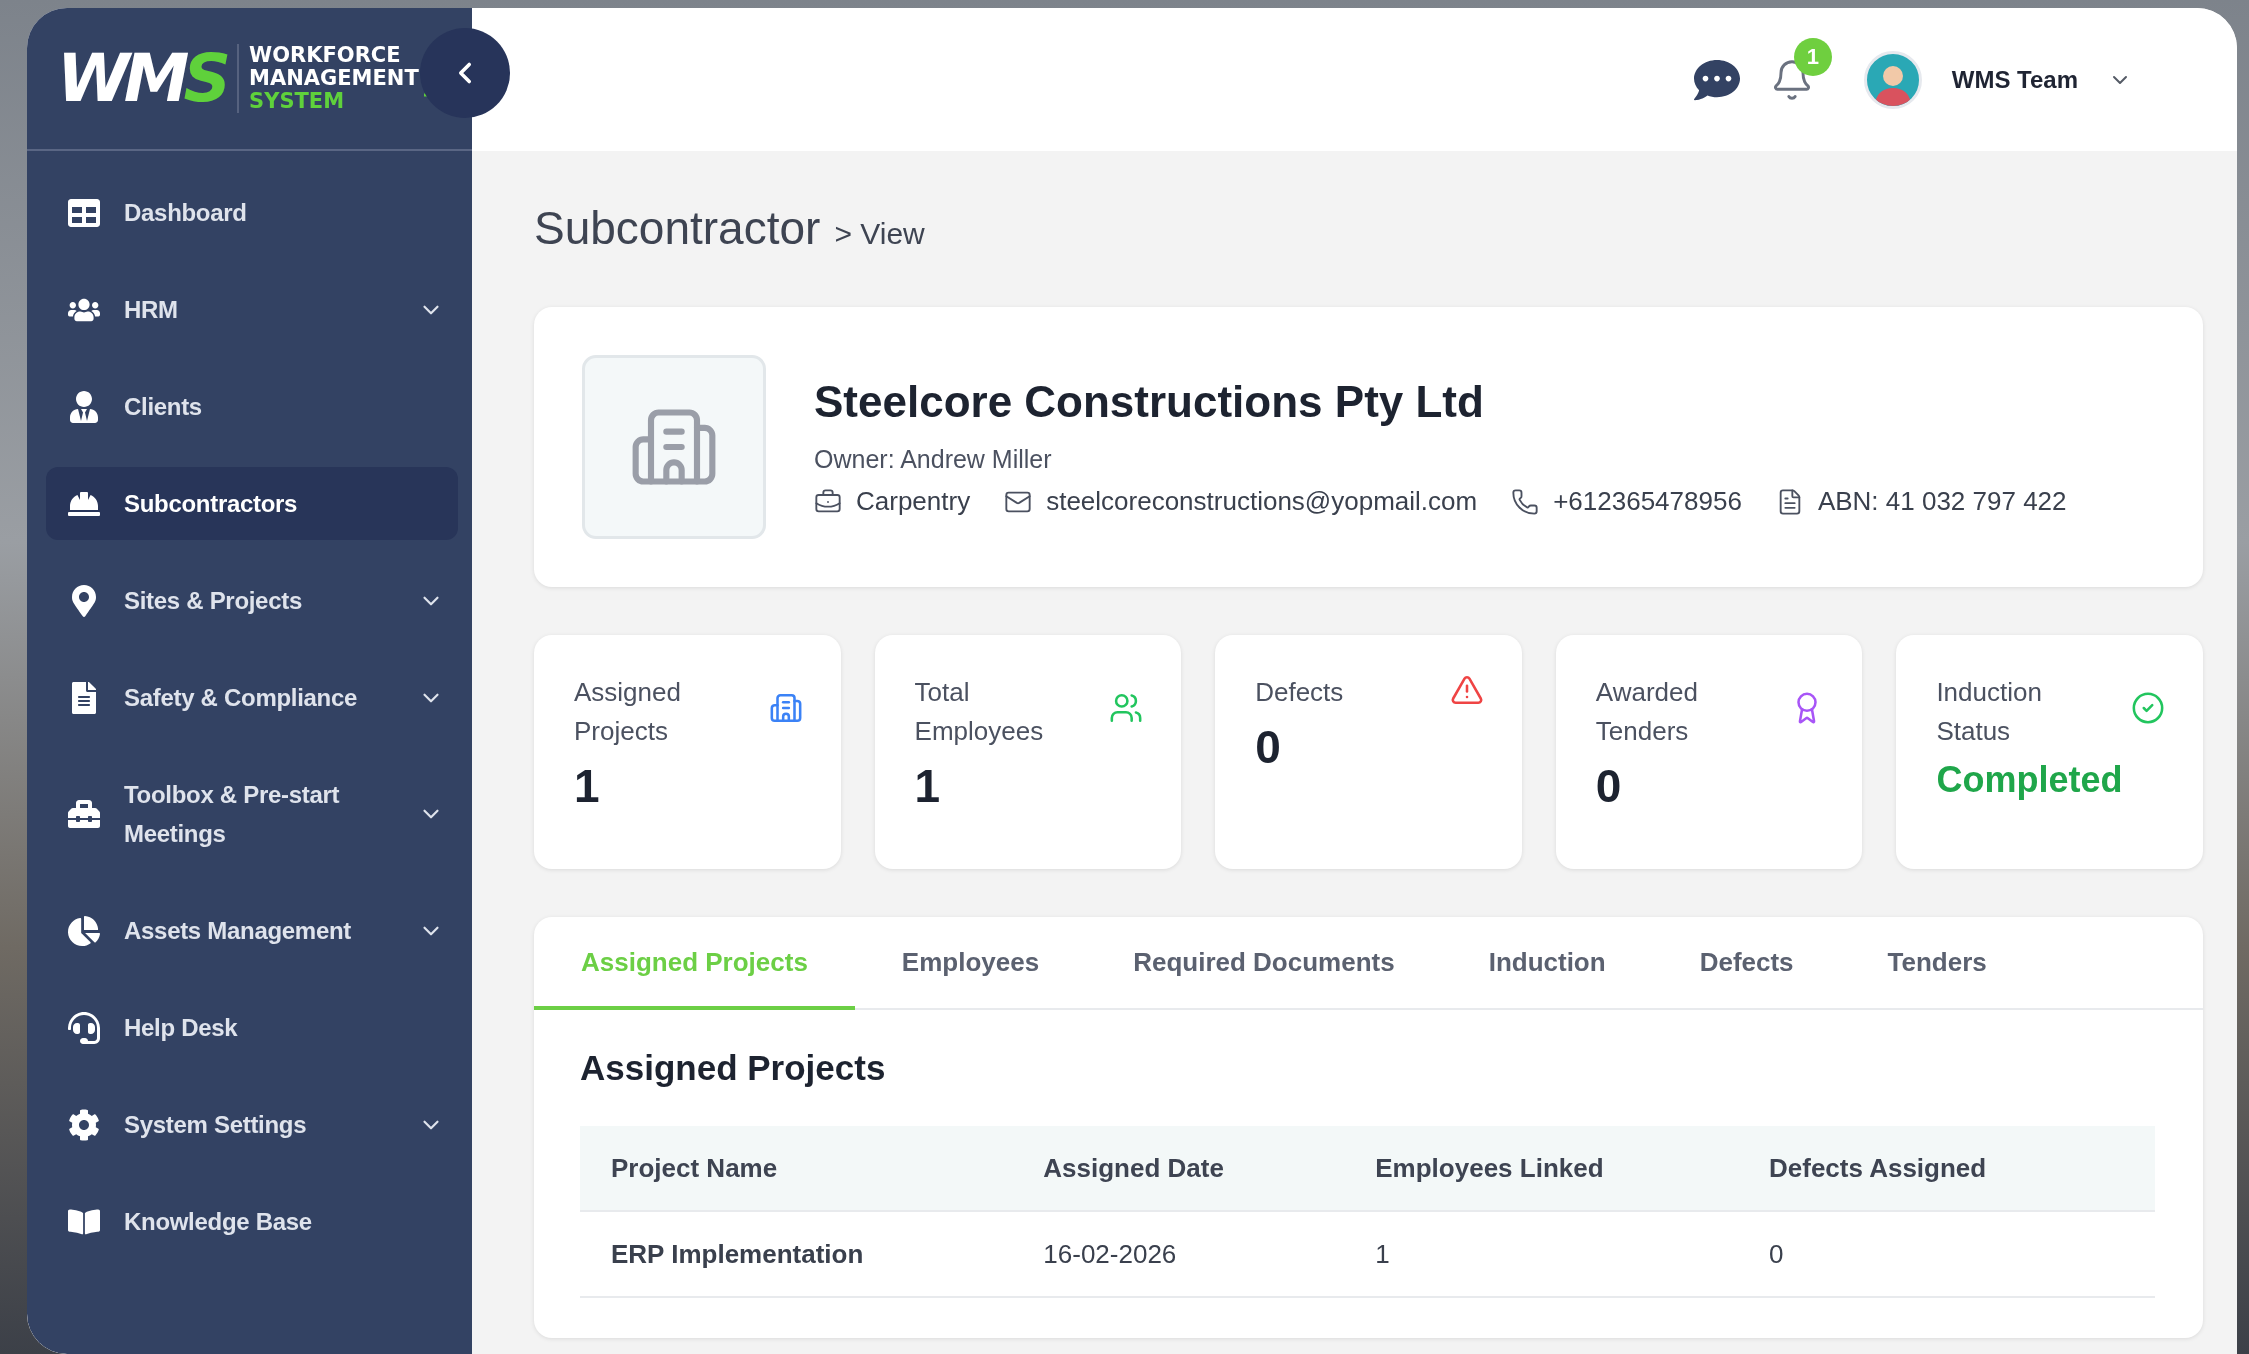  I want to click on settings-icon, so click(84, 1124).